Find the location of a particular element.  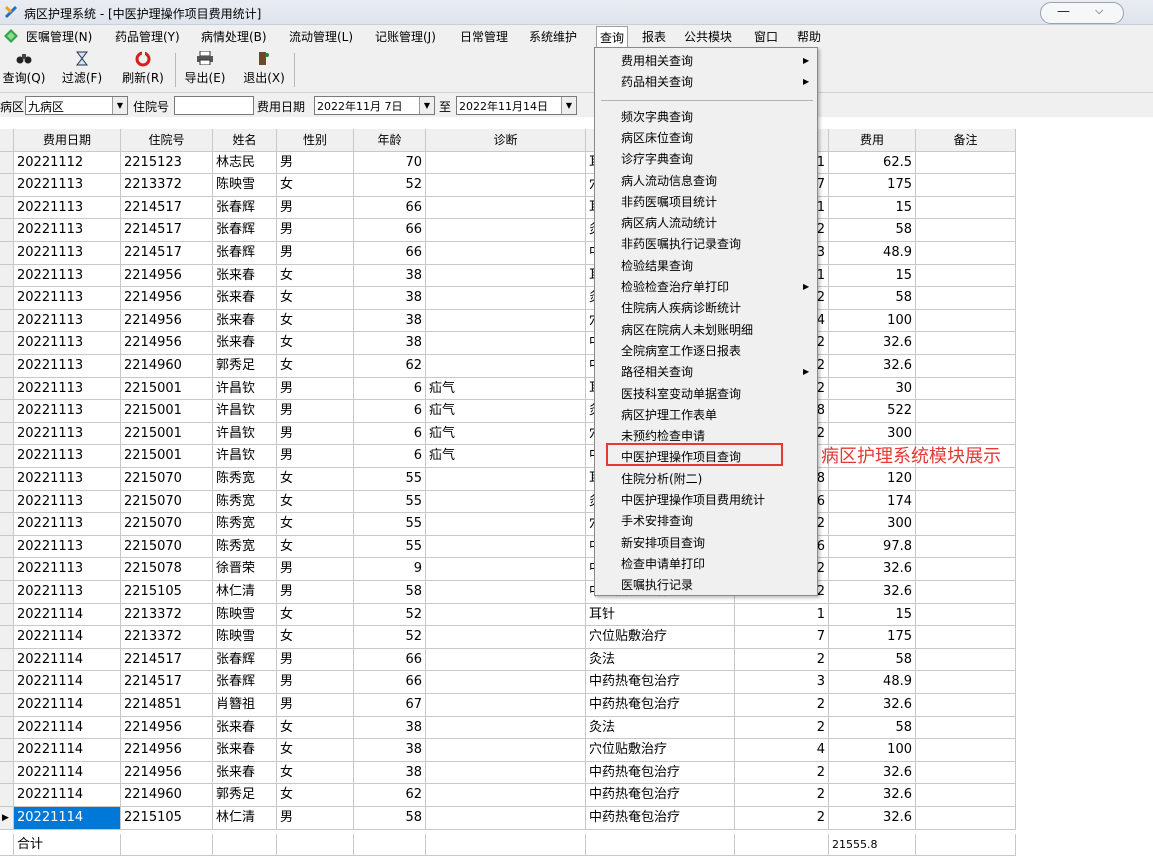

table-cell: 38 is located at coordinates (390, 773).